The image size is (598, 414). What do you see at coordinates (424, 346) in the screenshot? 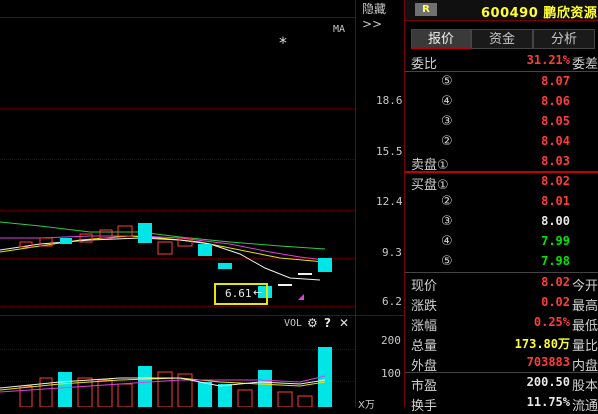
I see `stat-label: 总量` at bounding box center [424, 346].